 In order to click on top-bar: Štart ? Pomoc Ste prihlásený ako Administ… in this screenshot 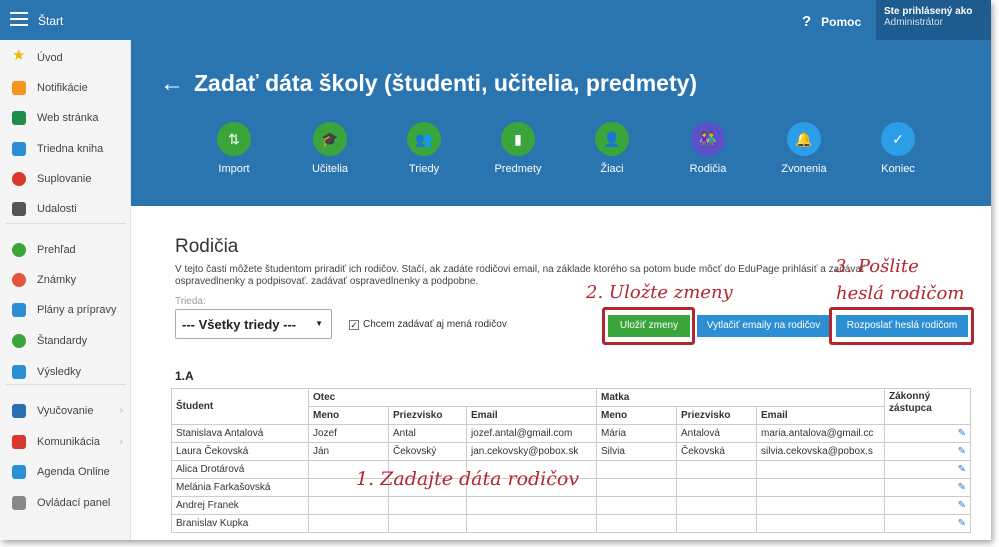, I will do `click(495, 20)`.